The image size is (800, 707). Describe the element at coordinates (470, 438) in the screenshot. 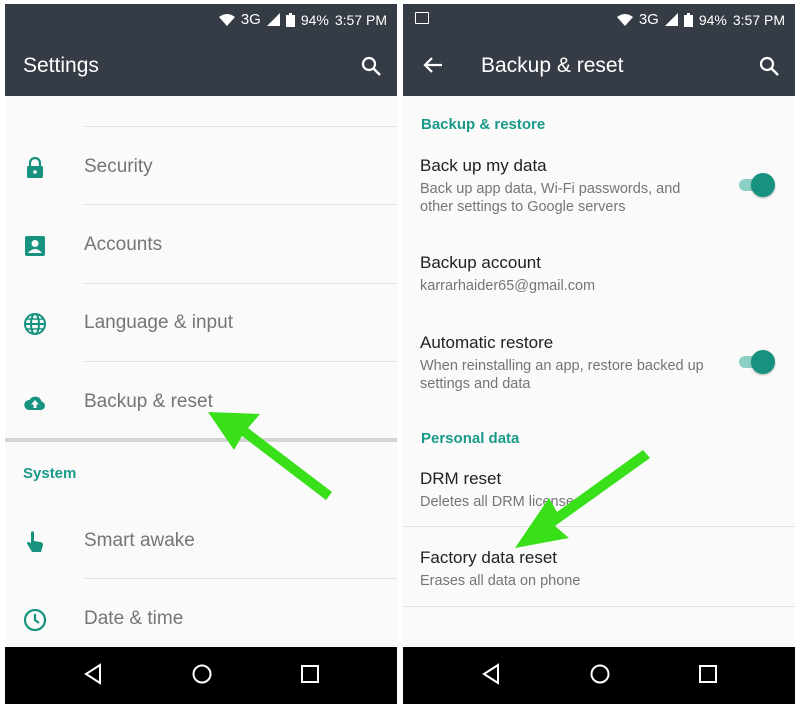

I see `section-header-personal-data: Personal data` at that location.